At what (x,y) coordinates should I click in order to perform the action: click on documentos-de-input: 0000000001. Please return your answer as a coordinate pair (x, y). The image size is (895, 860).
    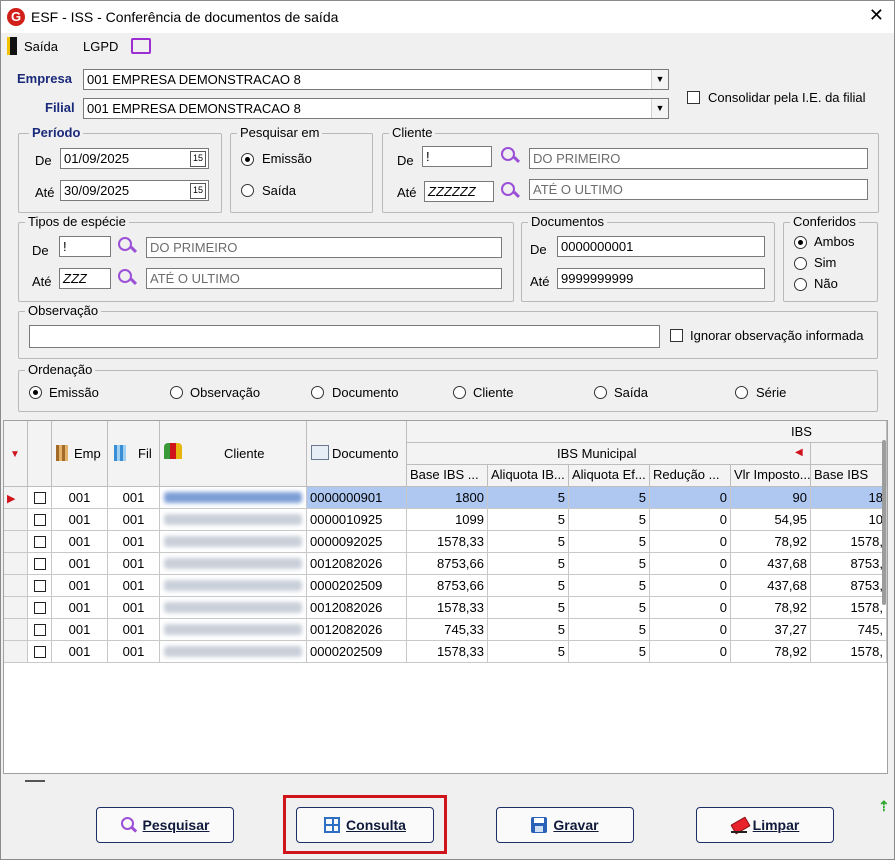
    Looking at the image, I should click on (661, 246).